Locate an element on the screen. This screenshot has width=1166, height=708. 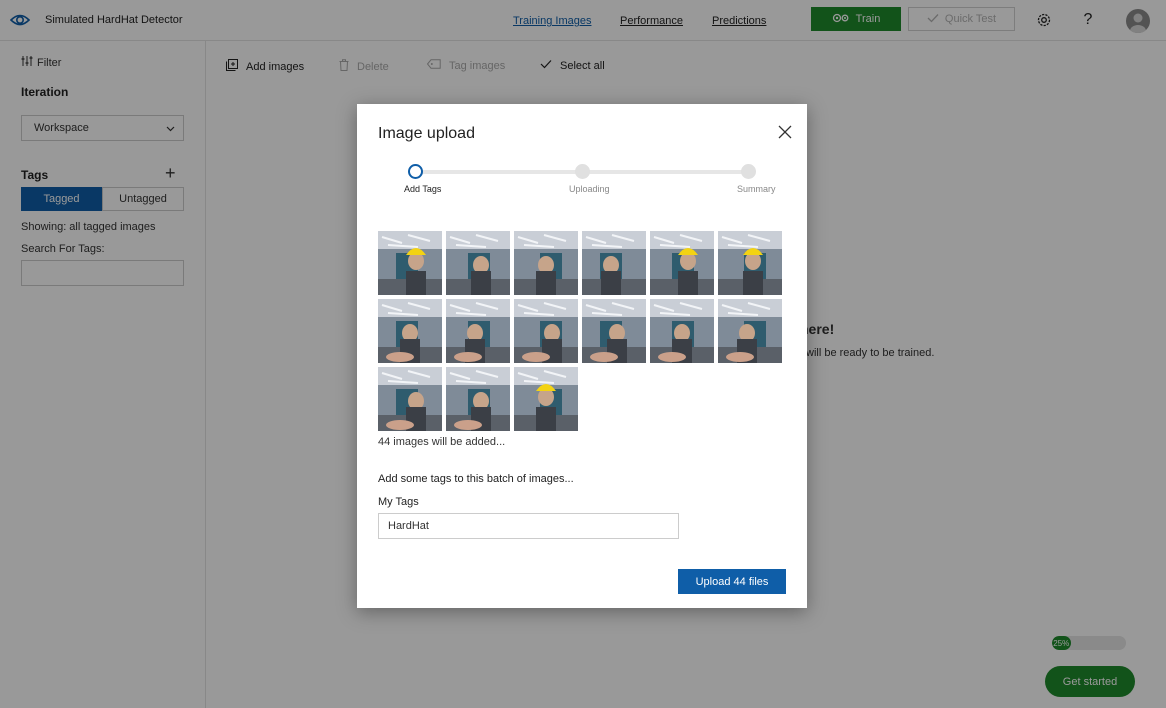
close-icon is located at coordinates (785, 132).